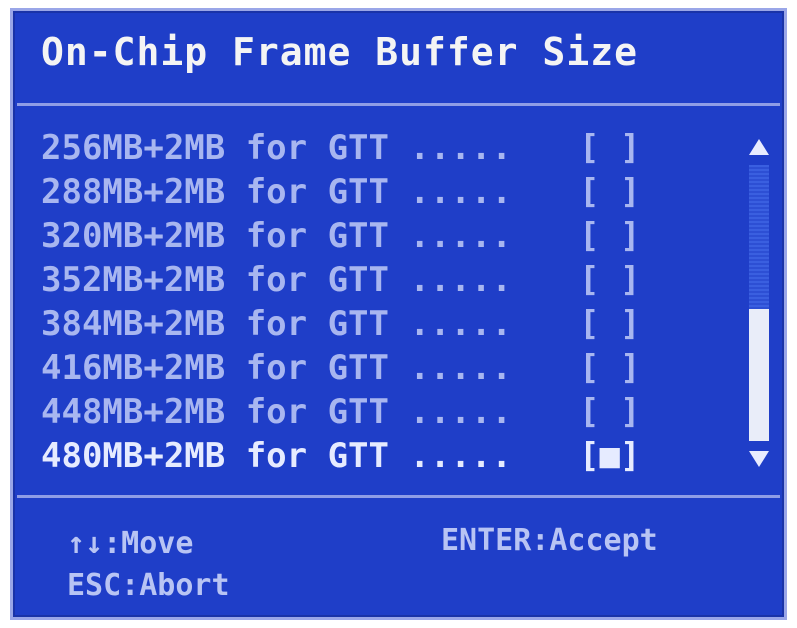  What do you see at coordinates (609, 456) in the screenshot?
I see `option-checkbox-selected: [■]` at bounding box center [609, 456].